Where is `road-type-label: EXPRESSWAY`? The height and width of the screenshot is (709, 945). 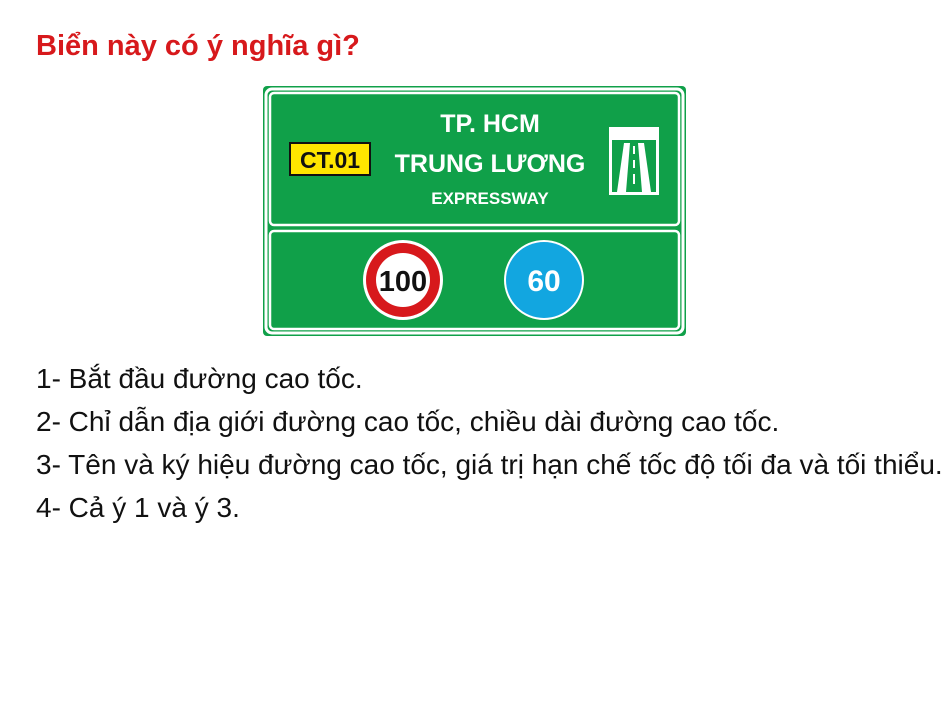 road-type-label: EXPRESSWAY is located at coordinates (490, 198).